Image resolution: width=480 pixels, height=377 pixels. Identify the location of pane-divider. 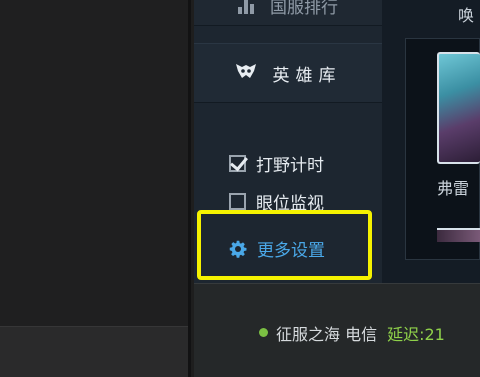
(189, 188).